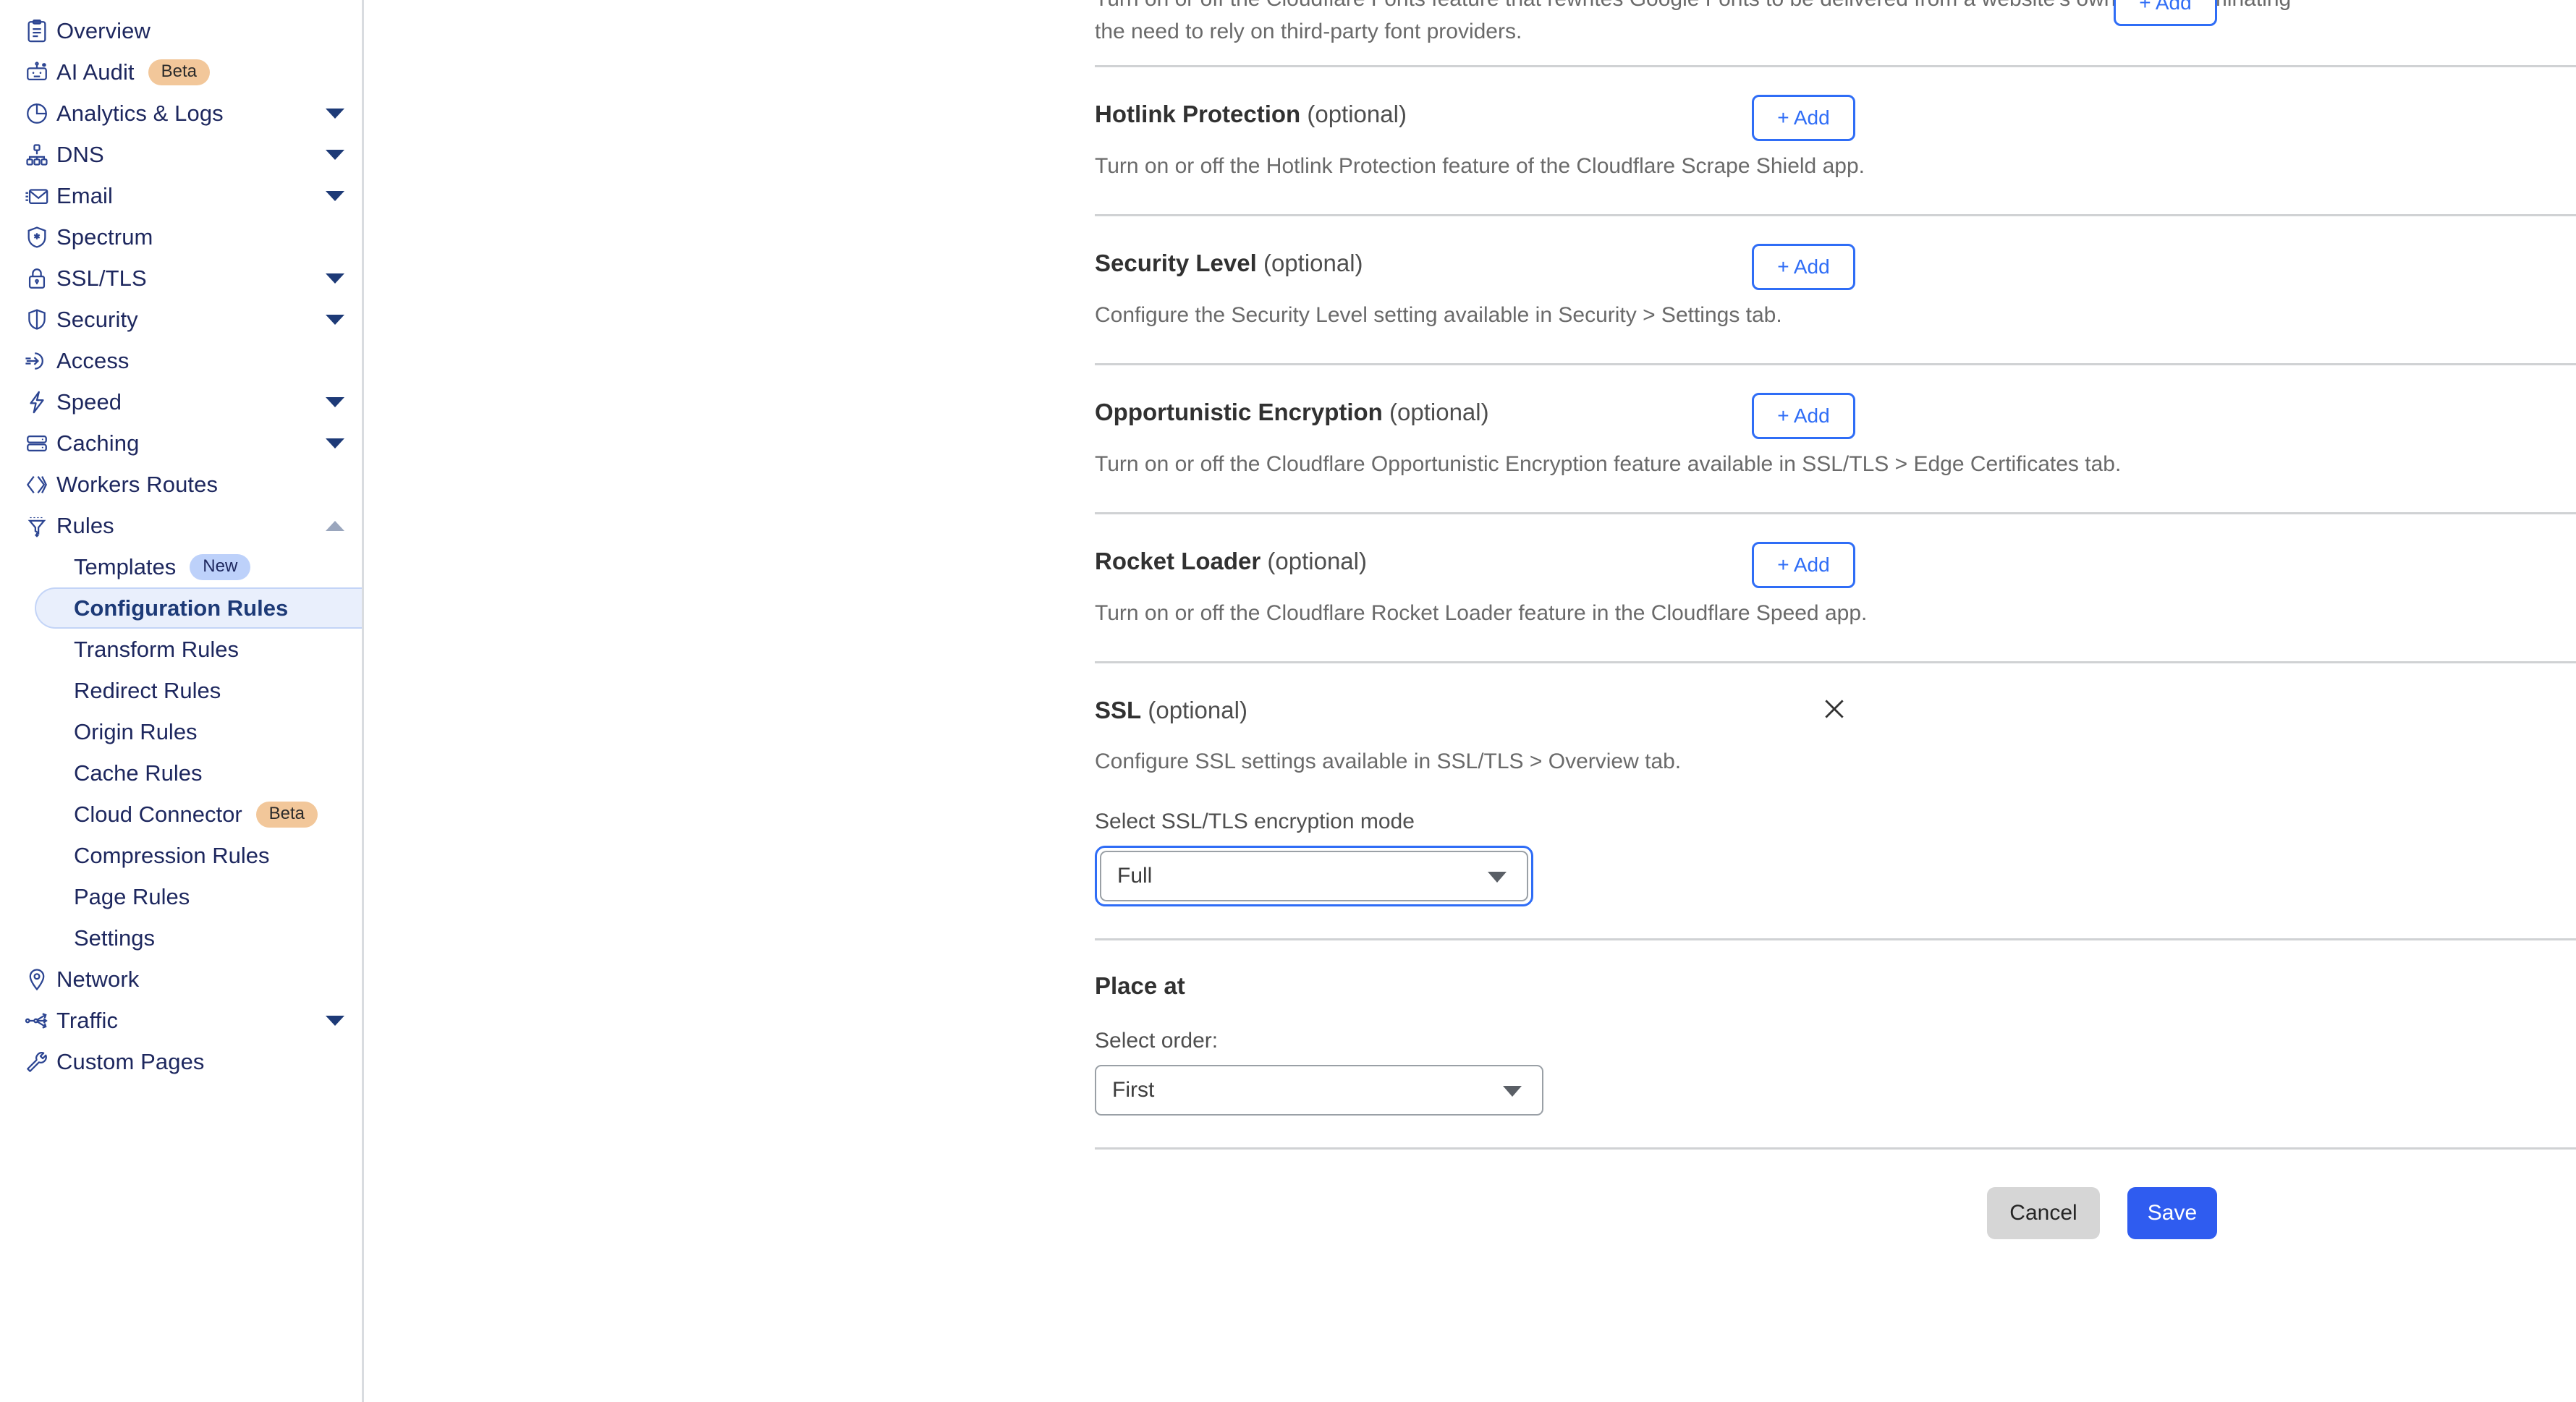 The width and height of the screenshot is (2576, 1402). Describe the element at coordinates (1319, 1090) in the screenshot. I see `place-at-order-select: First` at that location.